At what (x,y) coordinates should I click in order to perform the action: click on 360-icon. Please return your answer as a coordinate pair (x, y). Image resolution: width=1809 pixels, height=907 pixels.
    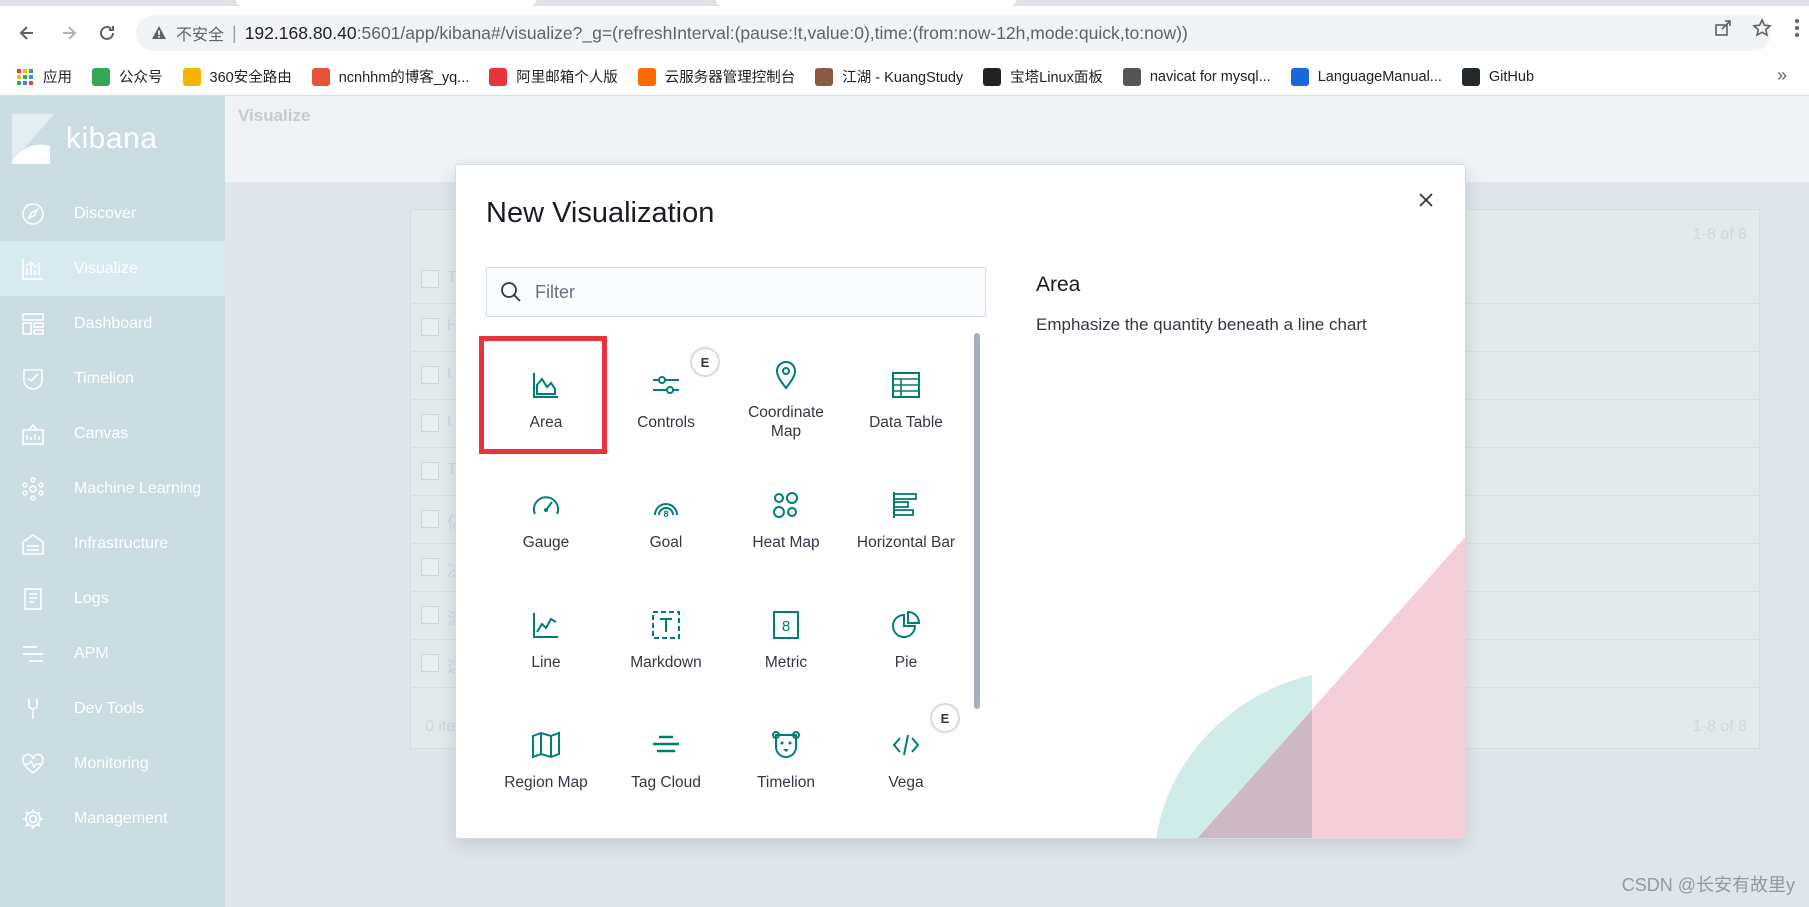
    Looking at the image, I should click on (191, 76).